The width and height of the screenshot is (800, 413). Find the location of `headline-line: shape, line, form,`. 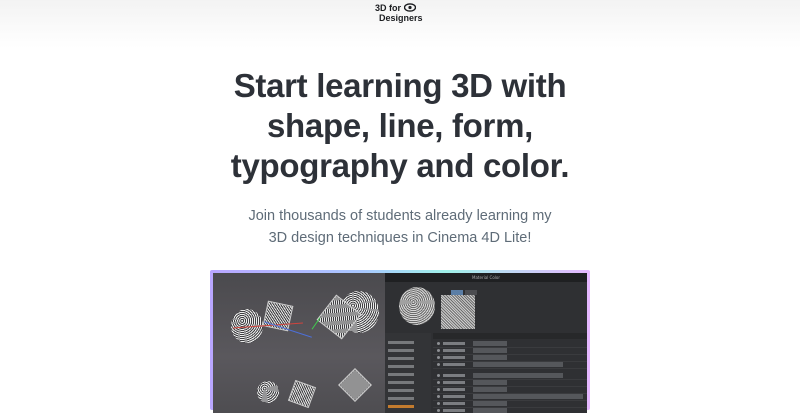

headline-line: shape, line, form, is located at coordinates (400, 125).